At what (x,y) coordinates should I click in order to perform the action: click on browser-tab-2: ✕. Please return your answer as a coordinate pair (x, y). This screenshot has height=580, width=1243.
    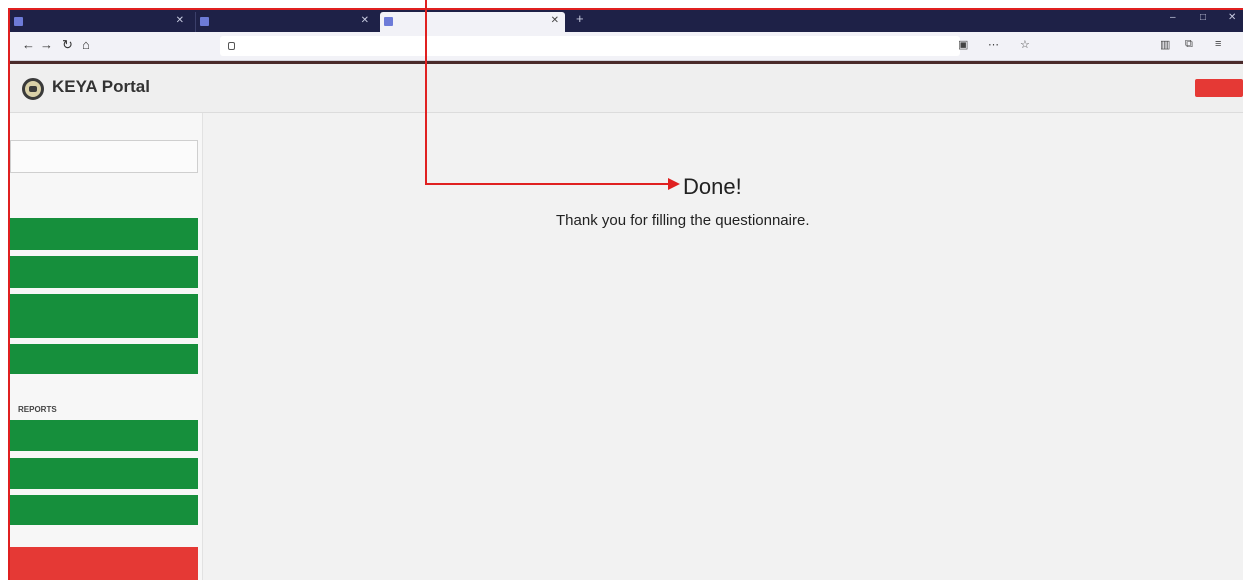
    Looking at the image, I should click on (285, 22).